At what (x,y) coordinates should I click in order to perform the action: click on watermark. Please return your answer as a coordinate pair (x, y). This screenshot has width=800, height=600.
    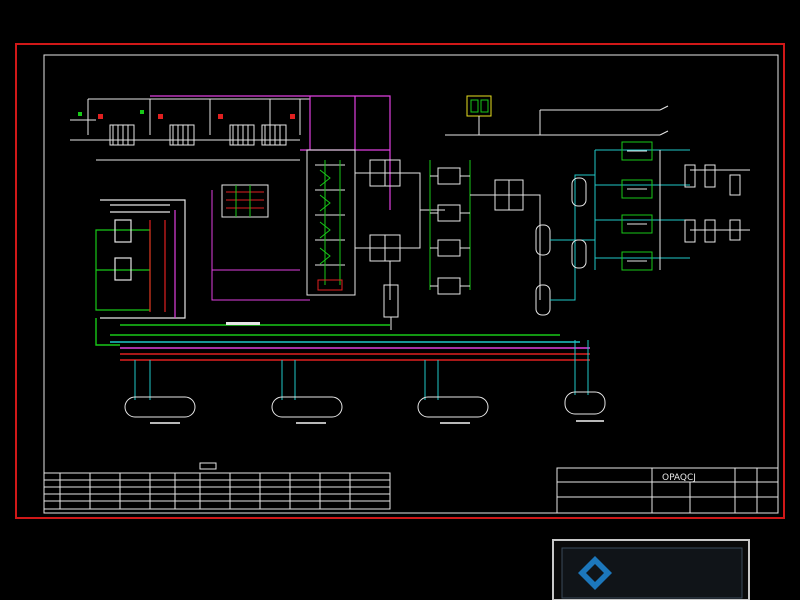
    Looking at the image, I should click on (651, 569).